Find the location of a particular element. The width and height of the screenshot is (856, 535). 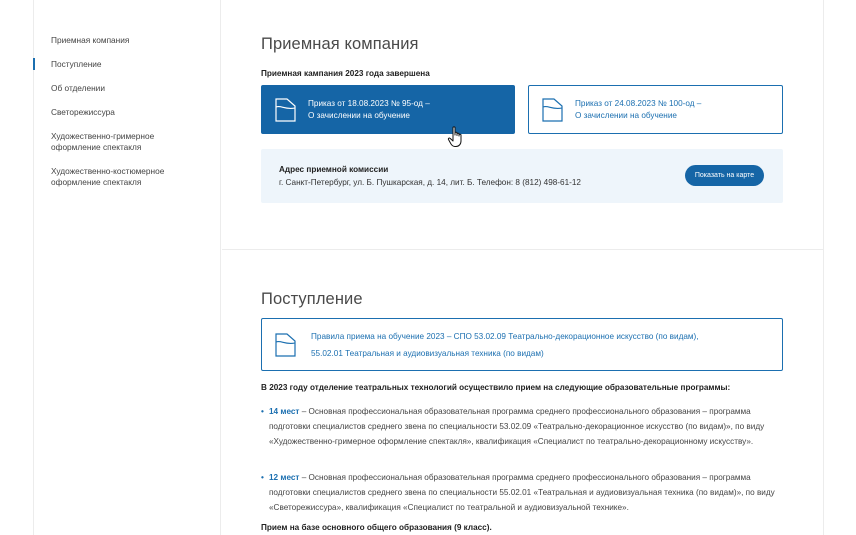

admission-status: Приемная кампания 2023 года завершена is located at coordinates (345, 73).